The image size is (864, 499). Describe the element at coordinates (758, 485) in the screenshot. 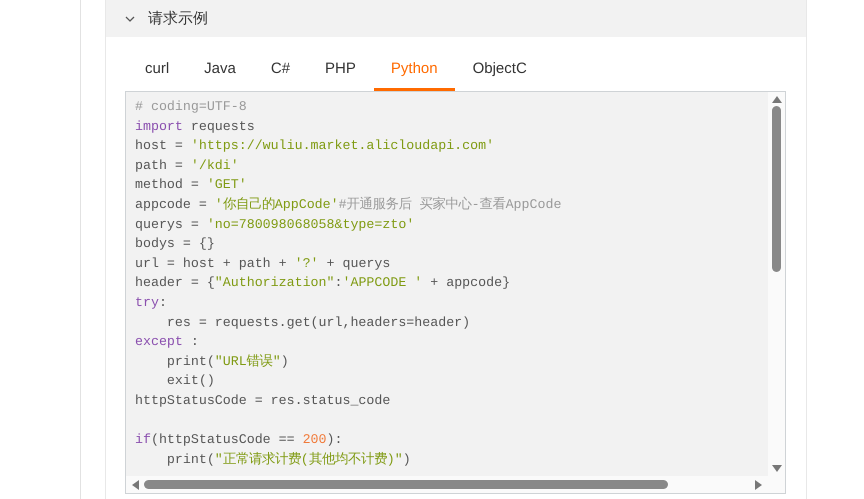

I see `scroll-right-icon` at that location.